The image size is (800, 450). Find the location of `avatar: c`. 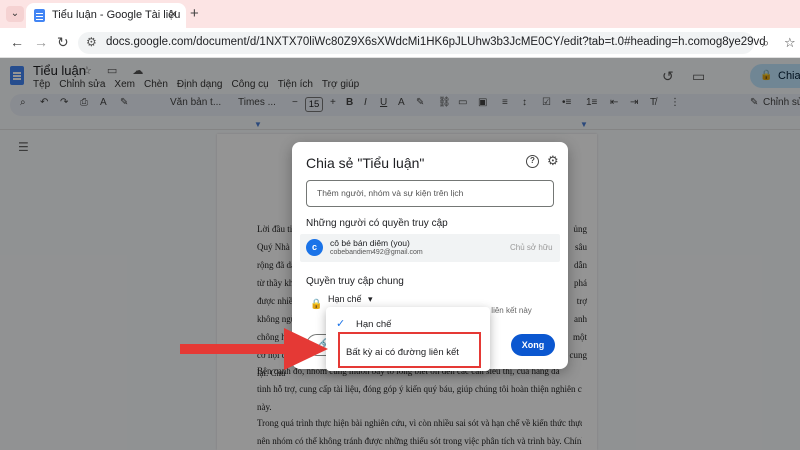

avatar: c is located at coordinates (314, 247).